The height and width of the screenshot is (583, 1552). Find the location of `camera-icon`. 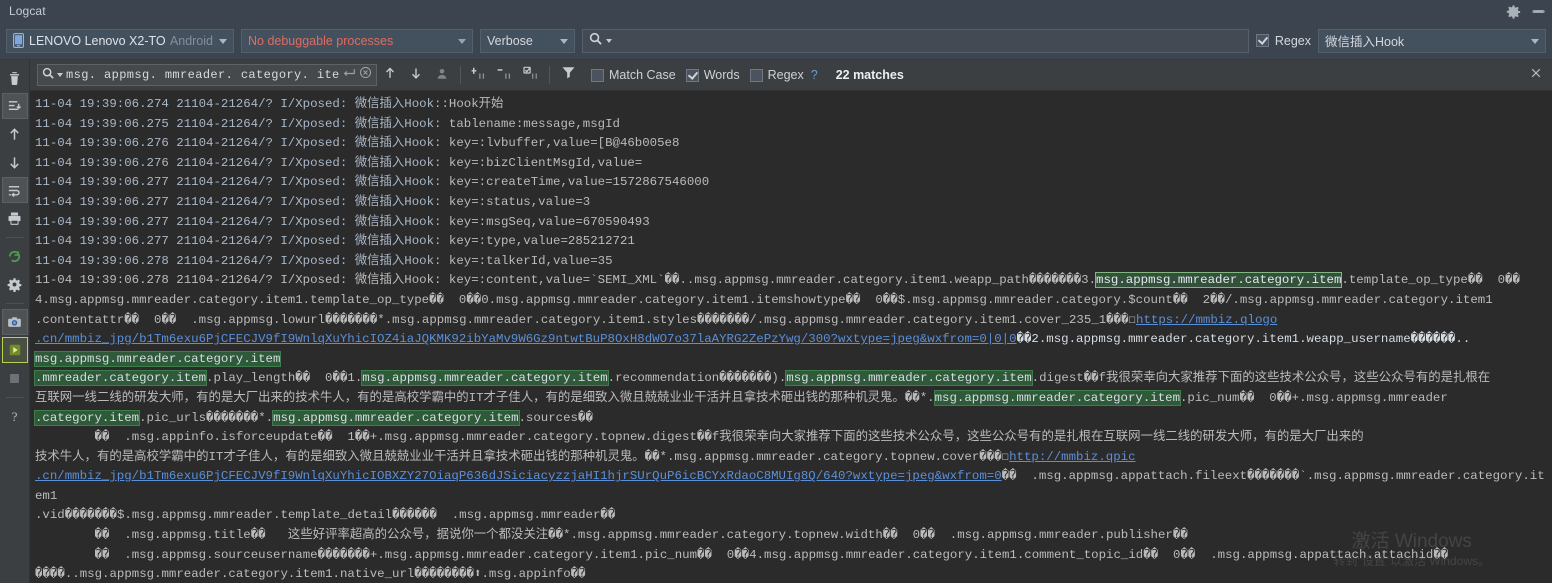

camera-icon is located at coordinates (14, 322).